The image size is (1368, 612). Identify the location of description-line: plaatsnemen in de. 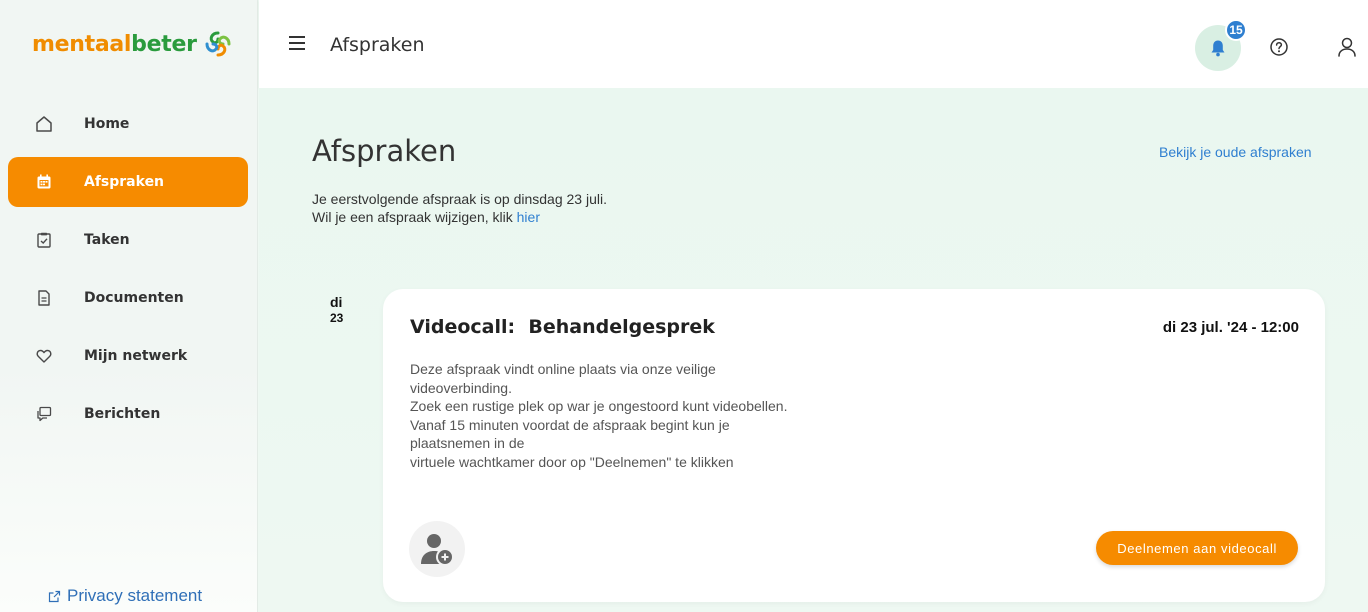
(467, 443).